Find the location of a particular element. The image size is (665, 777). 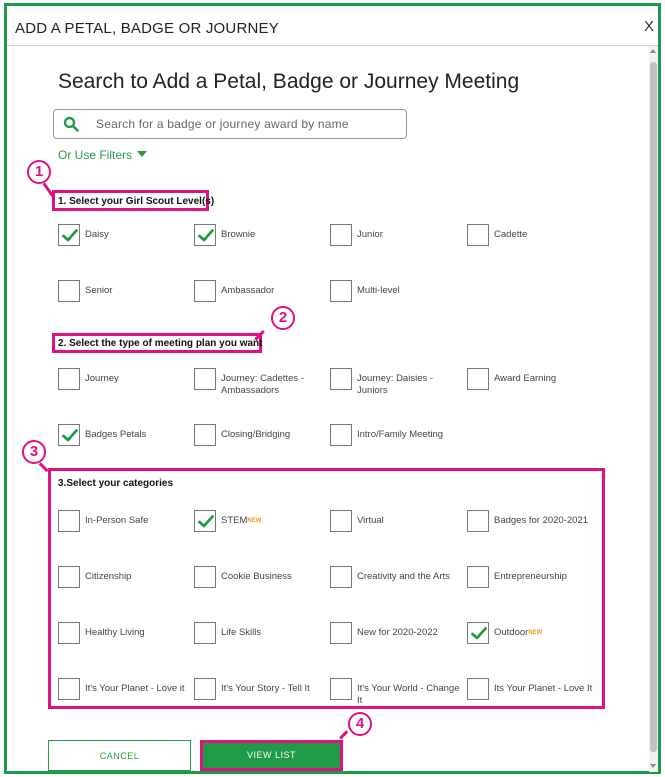

level-option-junior: Junior is located at coordinates (397, 239).